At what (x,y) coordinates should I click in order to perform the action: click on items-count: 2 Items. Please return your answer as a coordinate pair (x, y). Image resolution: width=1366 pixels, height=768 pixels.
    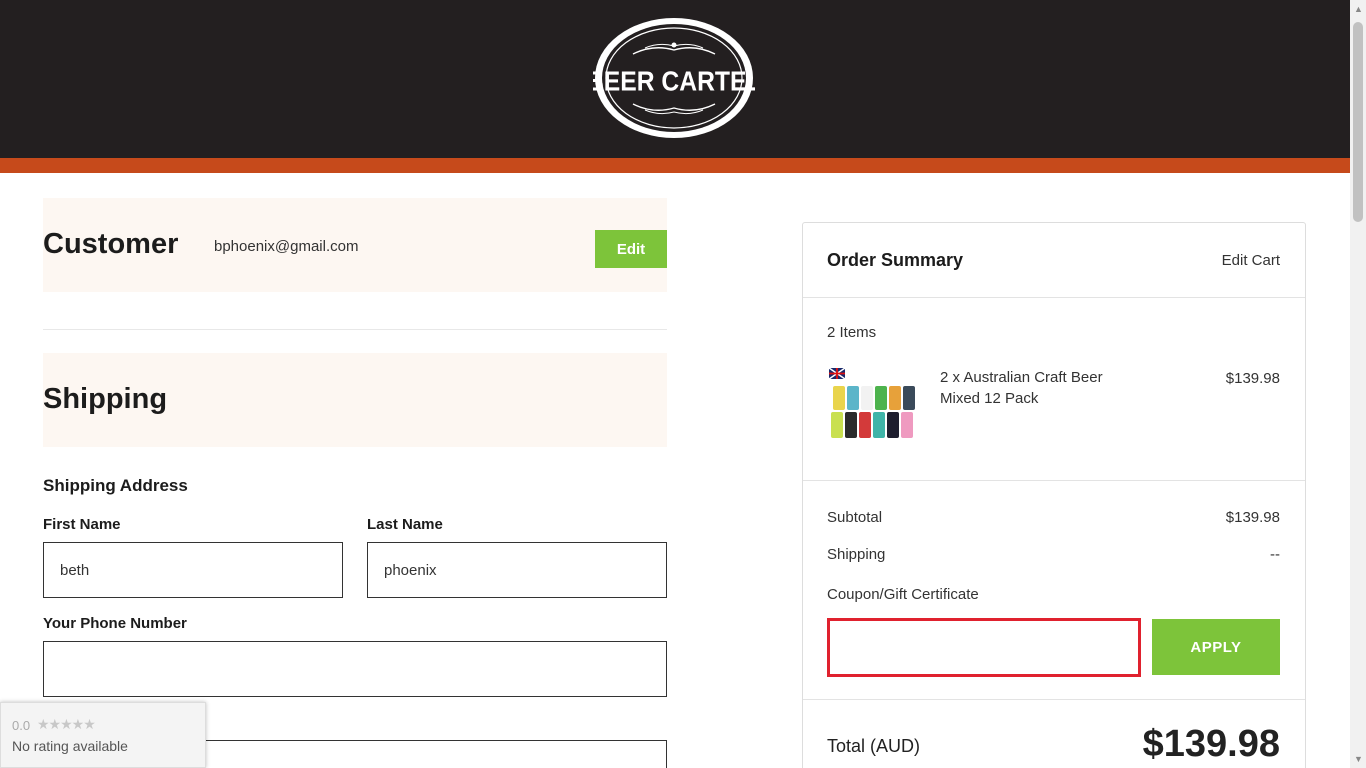
    Looking at the image, I should click on (852, 332).